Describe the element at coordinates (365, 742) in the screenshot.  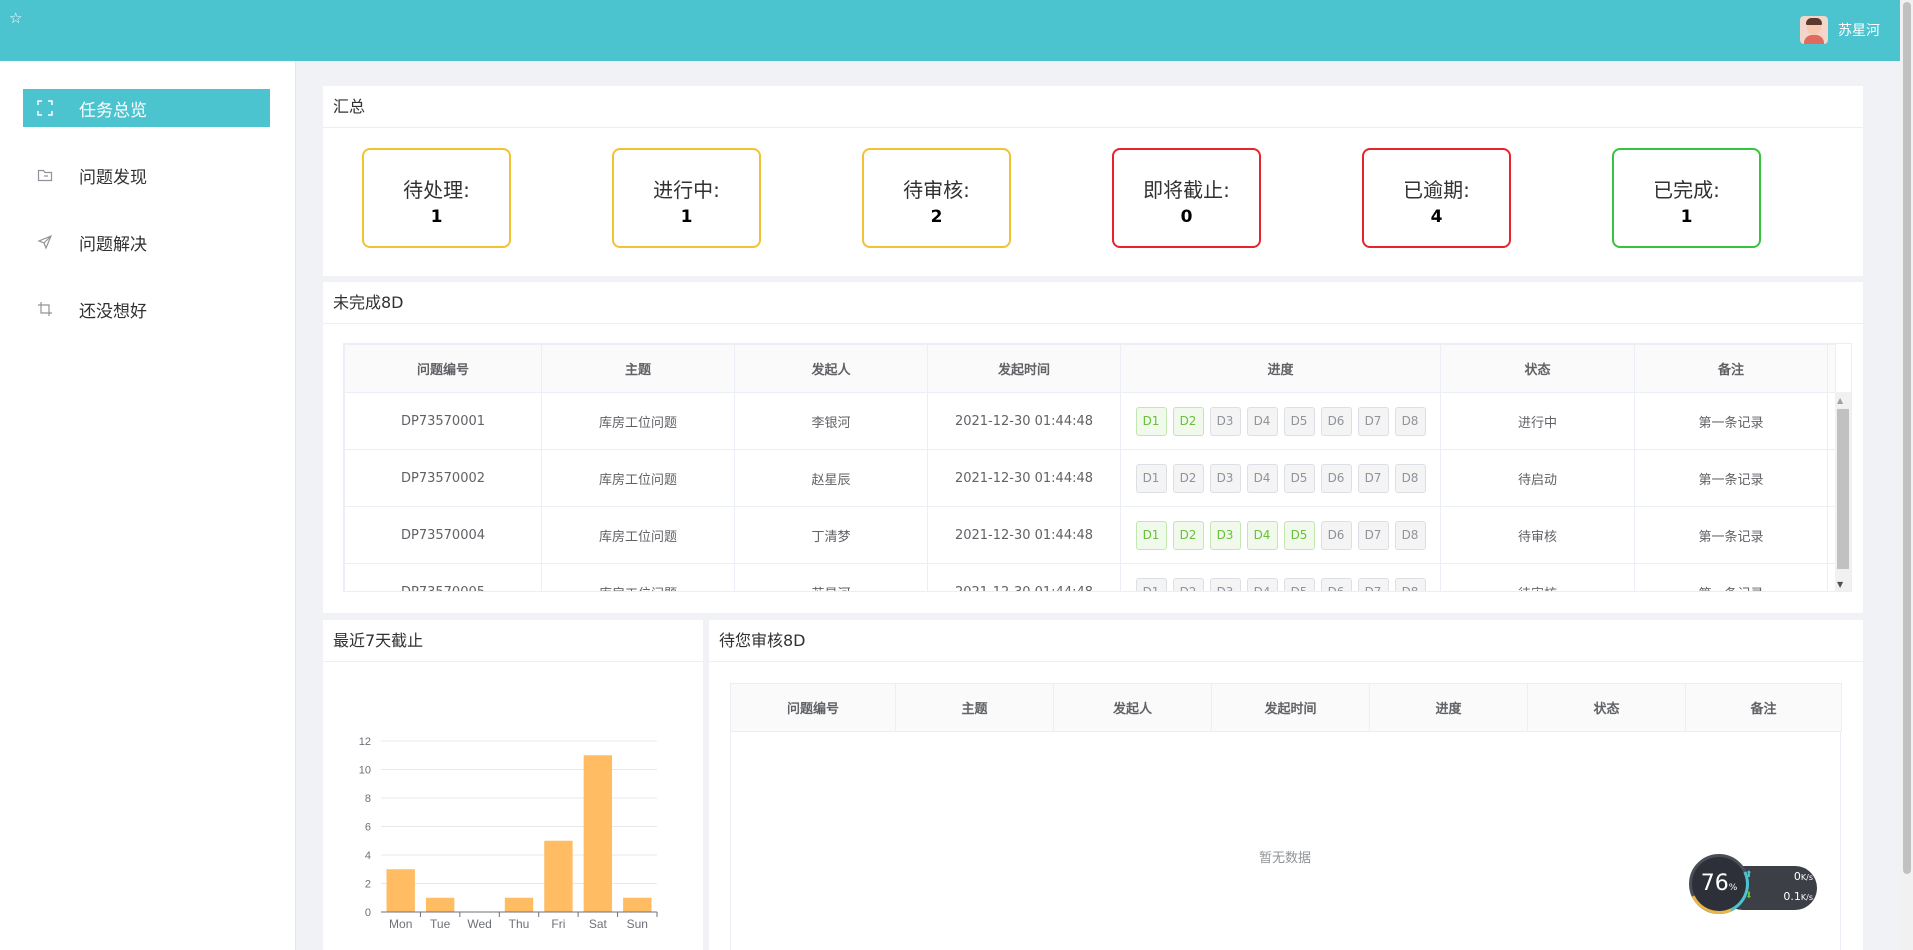
I see `y-tick-label: 12` at that location.